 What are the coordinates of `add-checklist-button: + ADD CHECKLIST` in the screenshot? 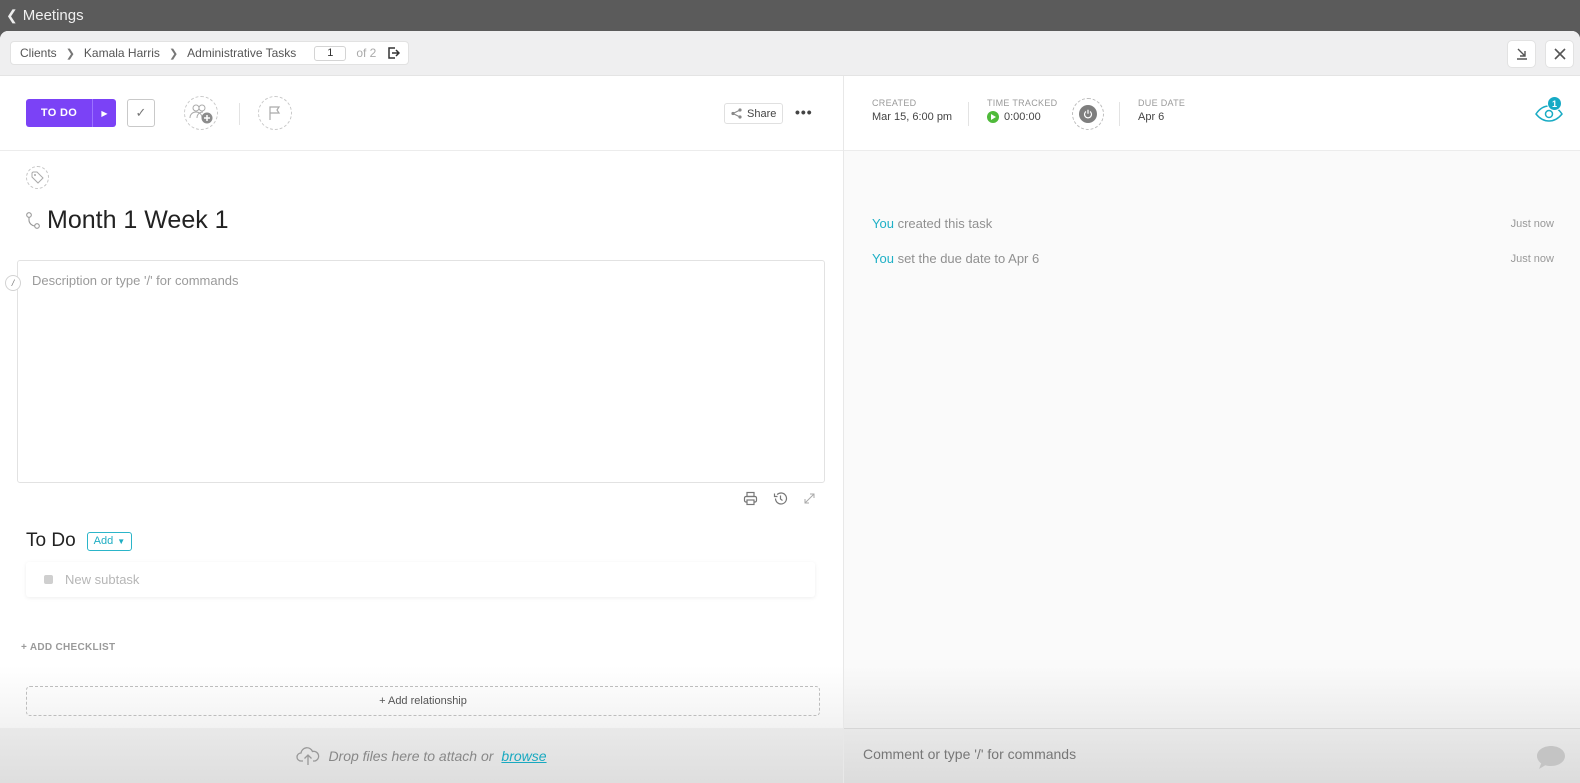 It's located at (68, 647).